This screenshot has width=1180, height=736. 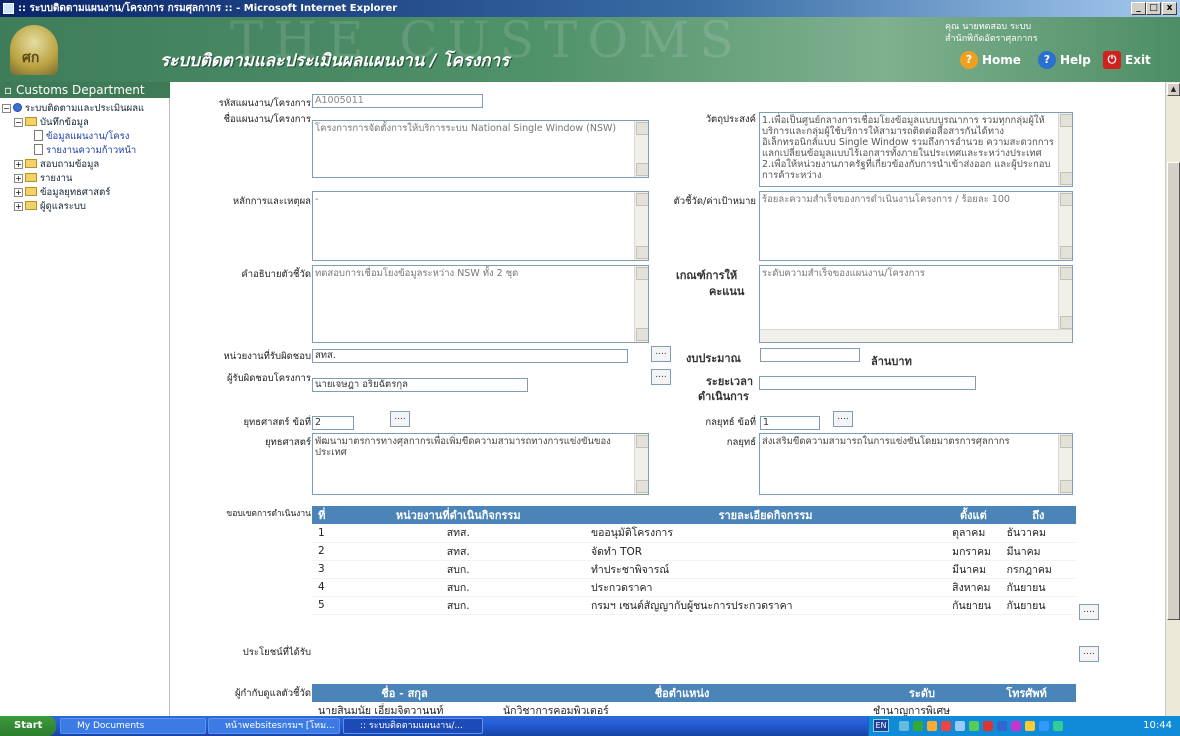 I want to click on start-button: Start, so click(x=28, y=726).